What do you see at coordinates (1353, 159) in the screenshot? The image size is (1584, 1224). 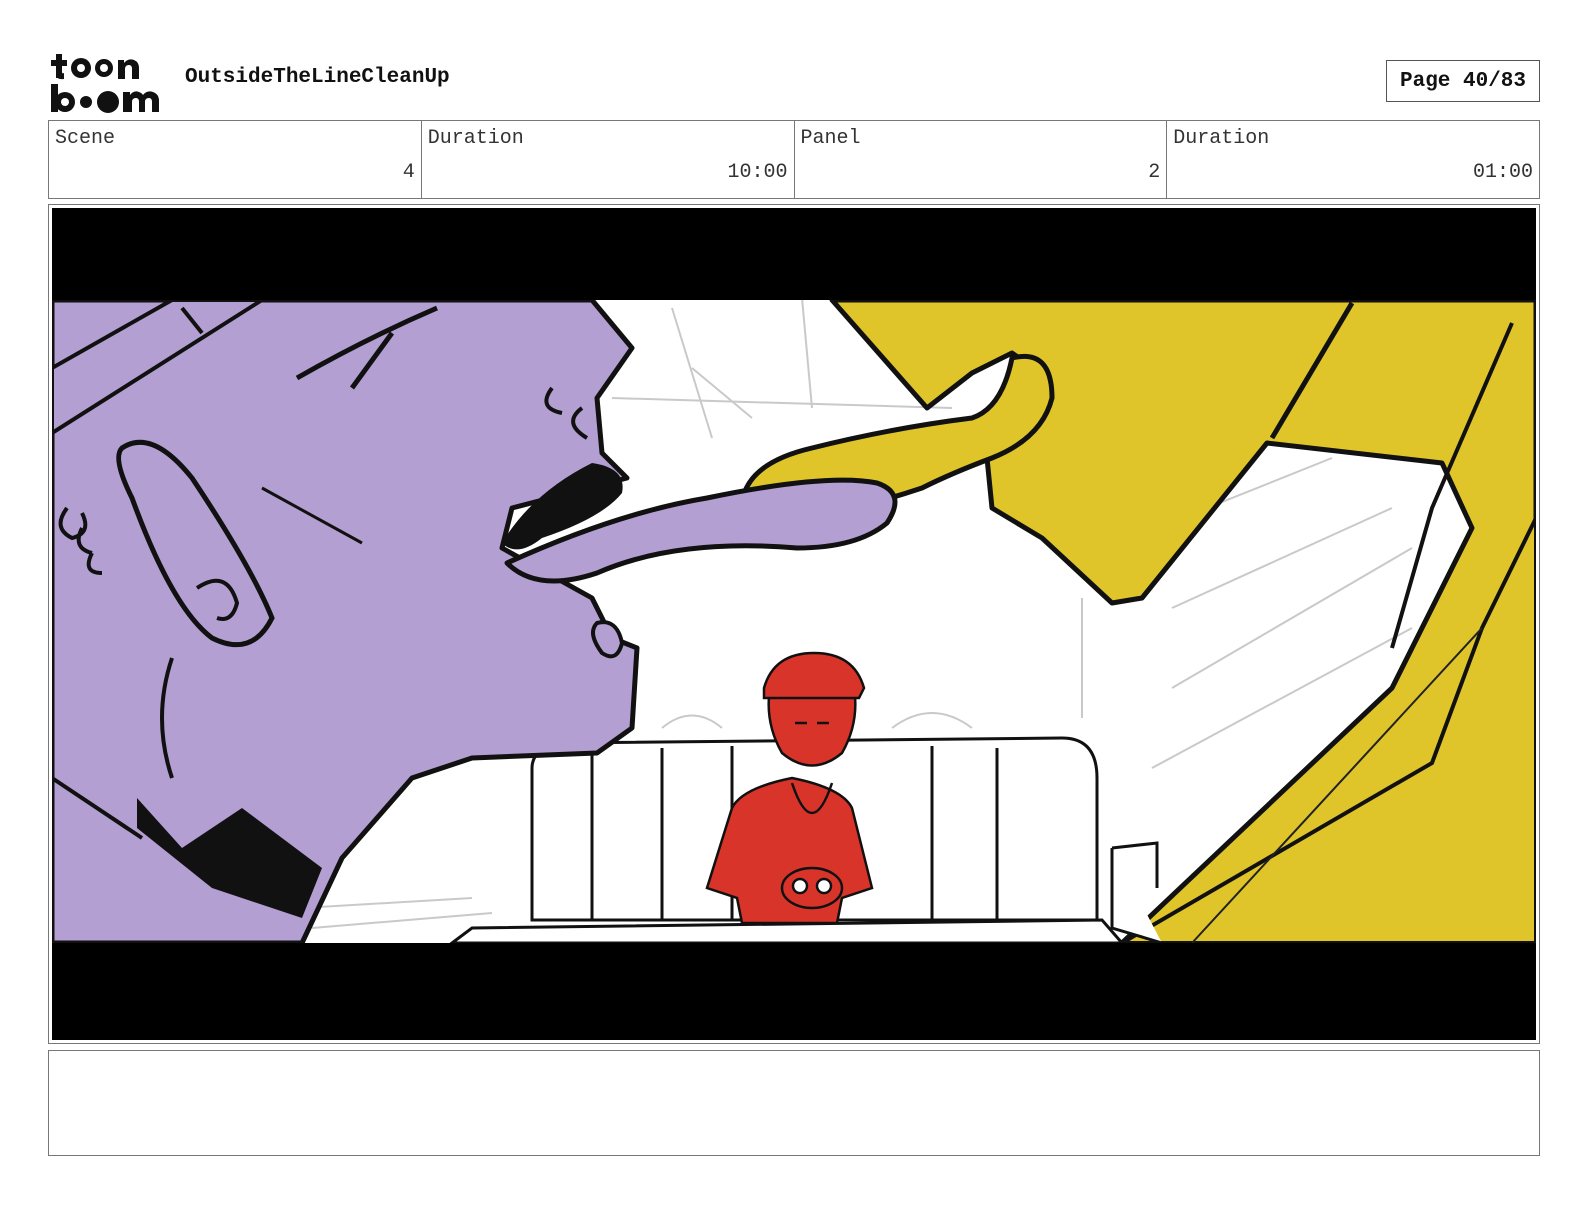 I see `panel-duration-cell: Duration 01:00` at bounding box center [1353, 159].